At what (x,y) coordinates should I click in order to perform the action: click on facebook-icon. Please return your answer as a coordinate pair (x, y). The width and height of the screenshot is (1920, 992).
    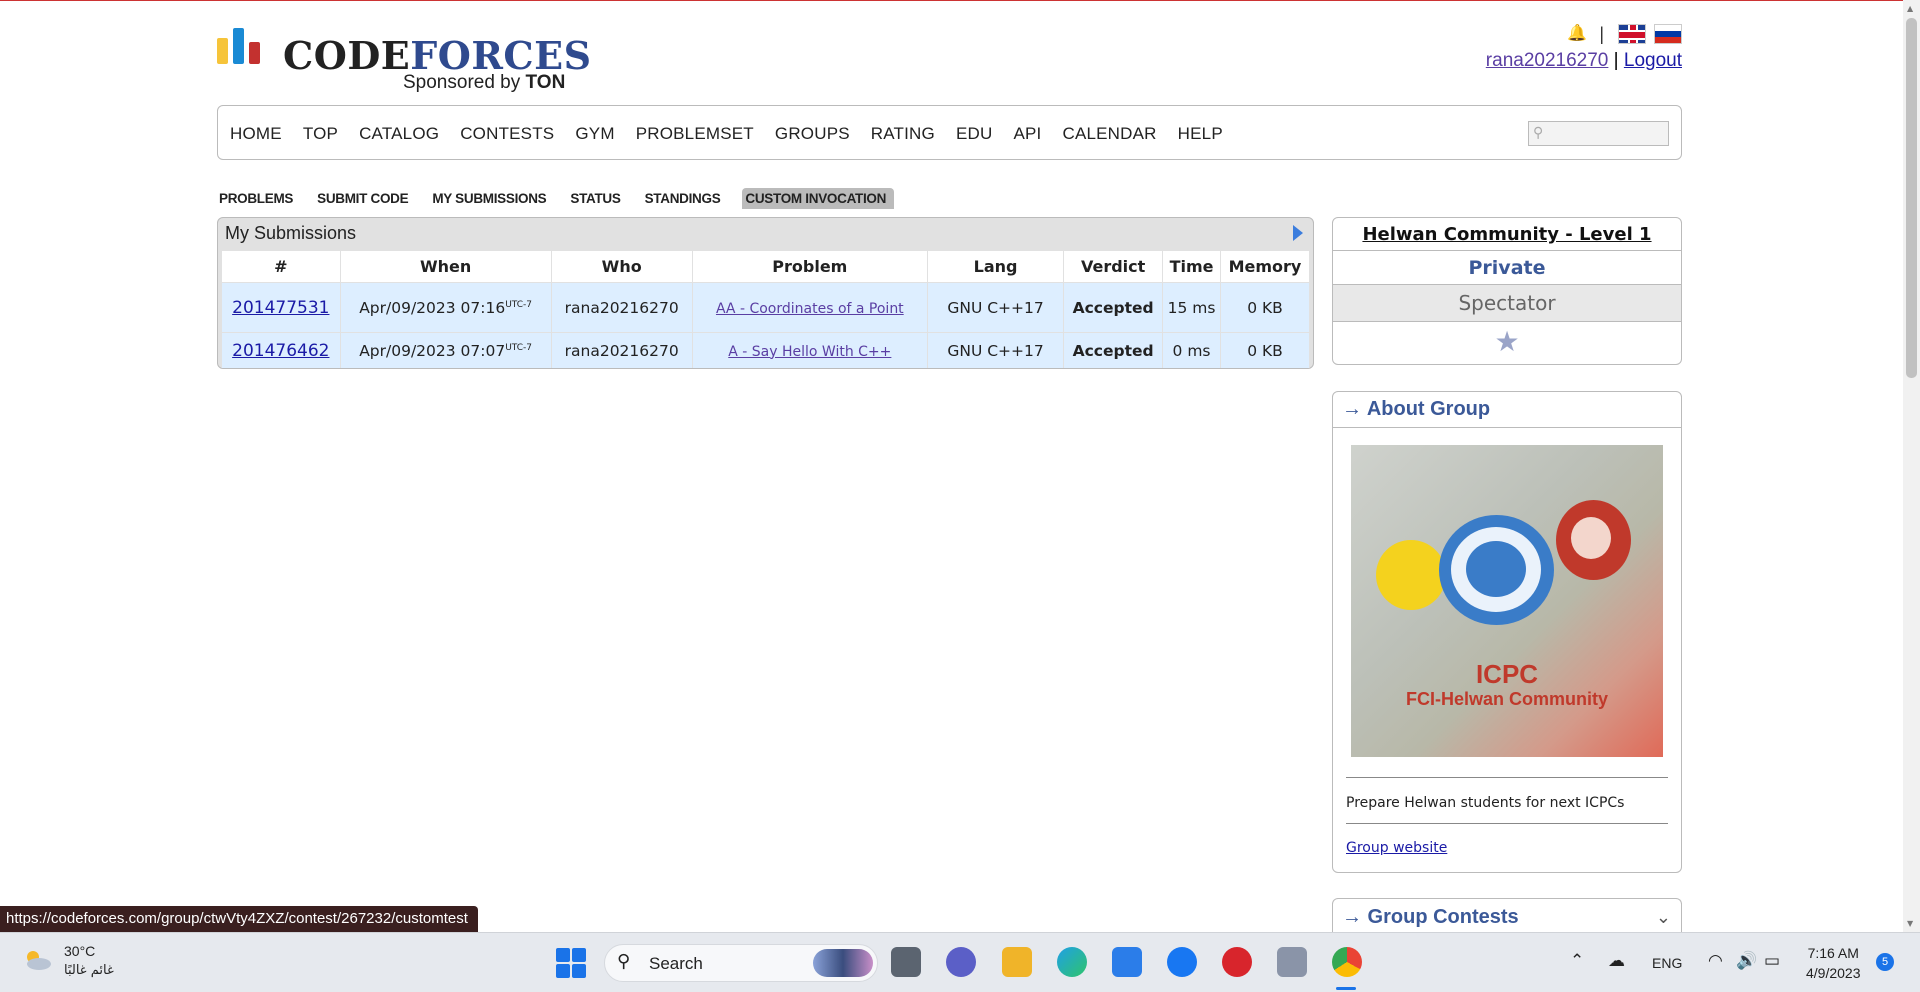
    Looking at the image, I should click on (1182, 962).